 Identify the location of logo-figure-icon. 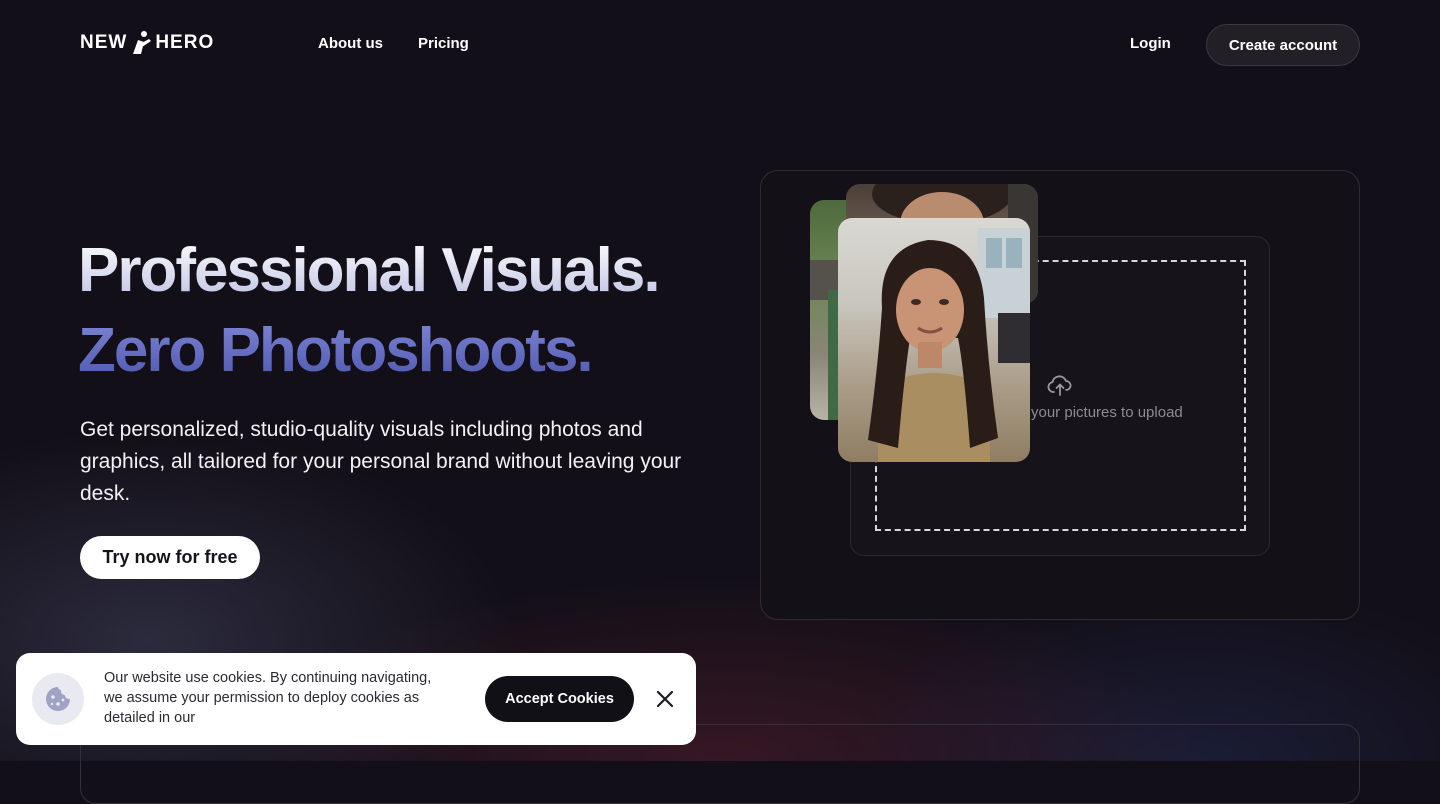
(142, 42).